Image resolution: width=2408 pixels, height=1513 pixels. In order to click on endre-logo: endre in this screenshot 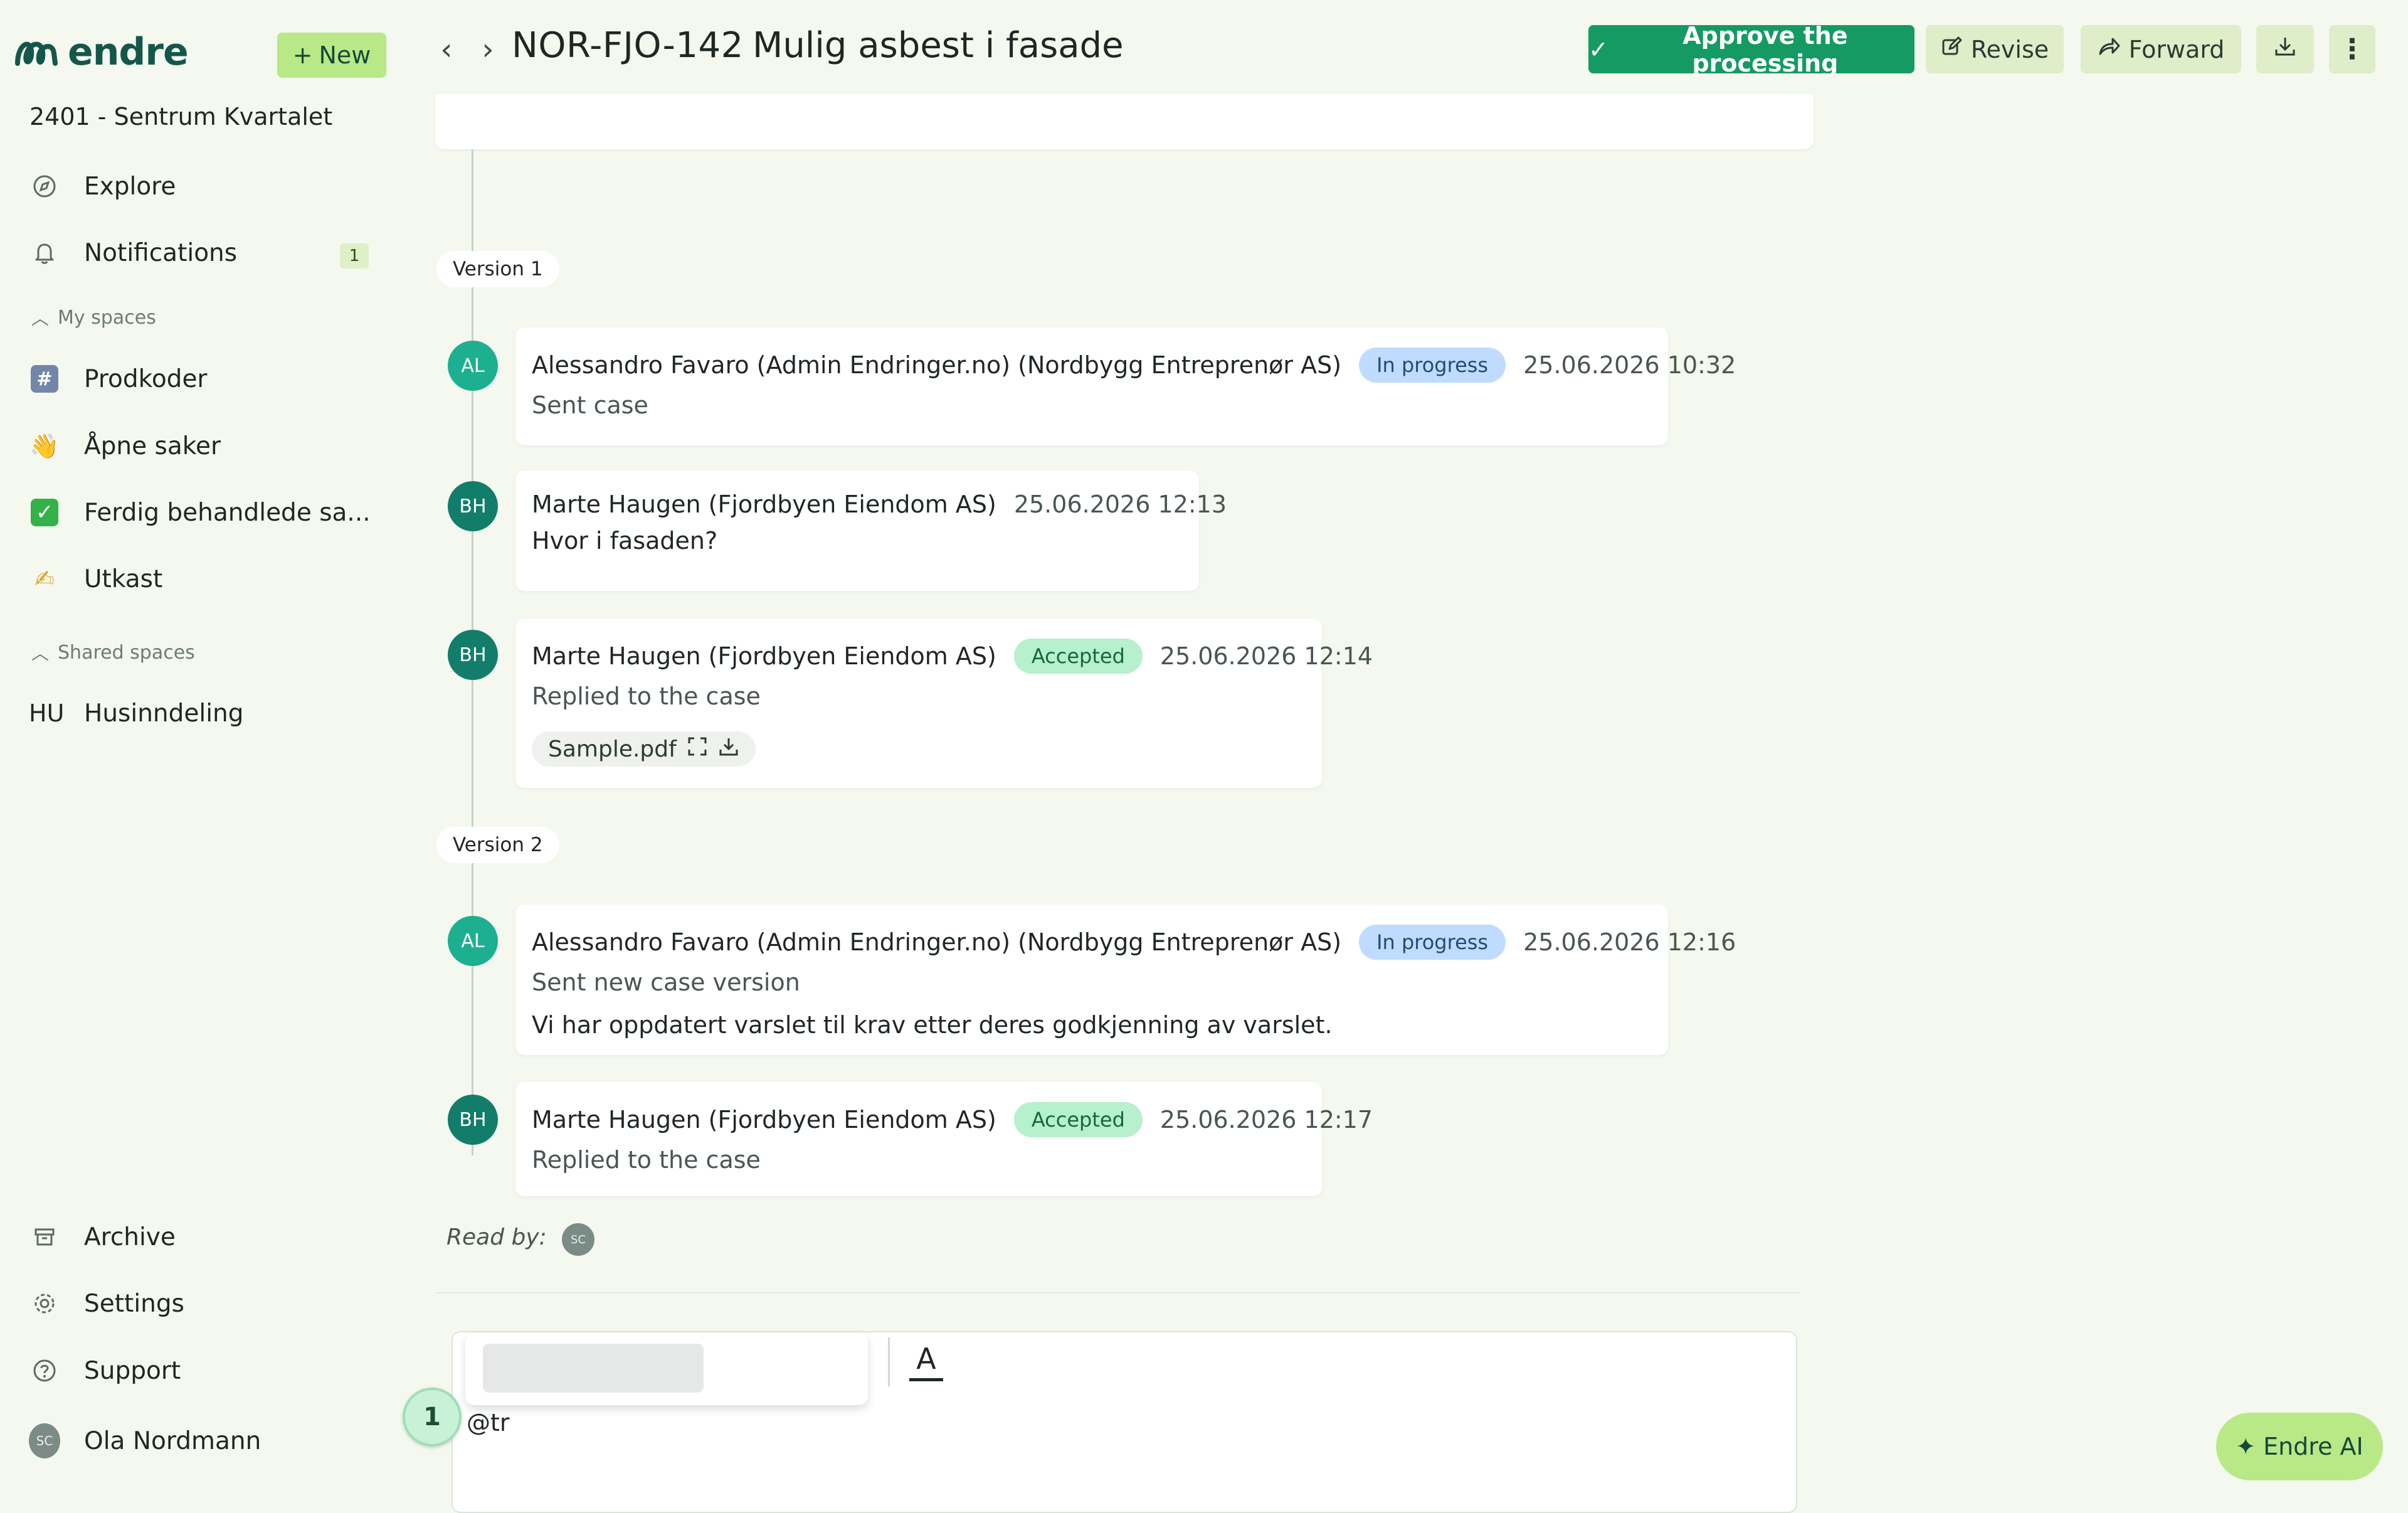, I will do `click(101, 52)`.